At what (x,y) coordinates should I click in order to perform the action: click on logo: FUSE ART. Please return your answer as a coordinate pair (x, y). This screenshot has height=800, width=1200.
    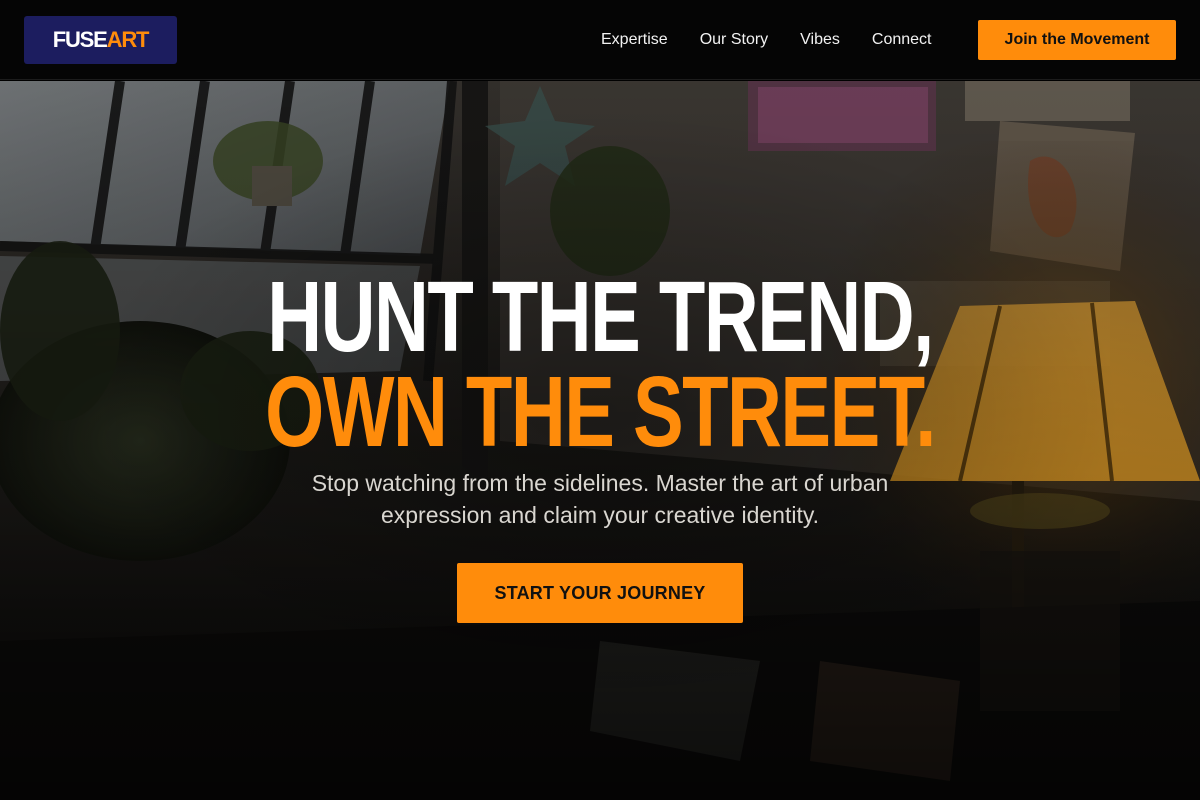
    Looking at the image, I should click on (100, 40).